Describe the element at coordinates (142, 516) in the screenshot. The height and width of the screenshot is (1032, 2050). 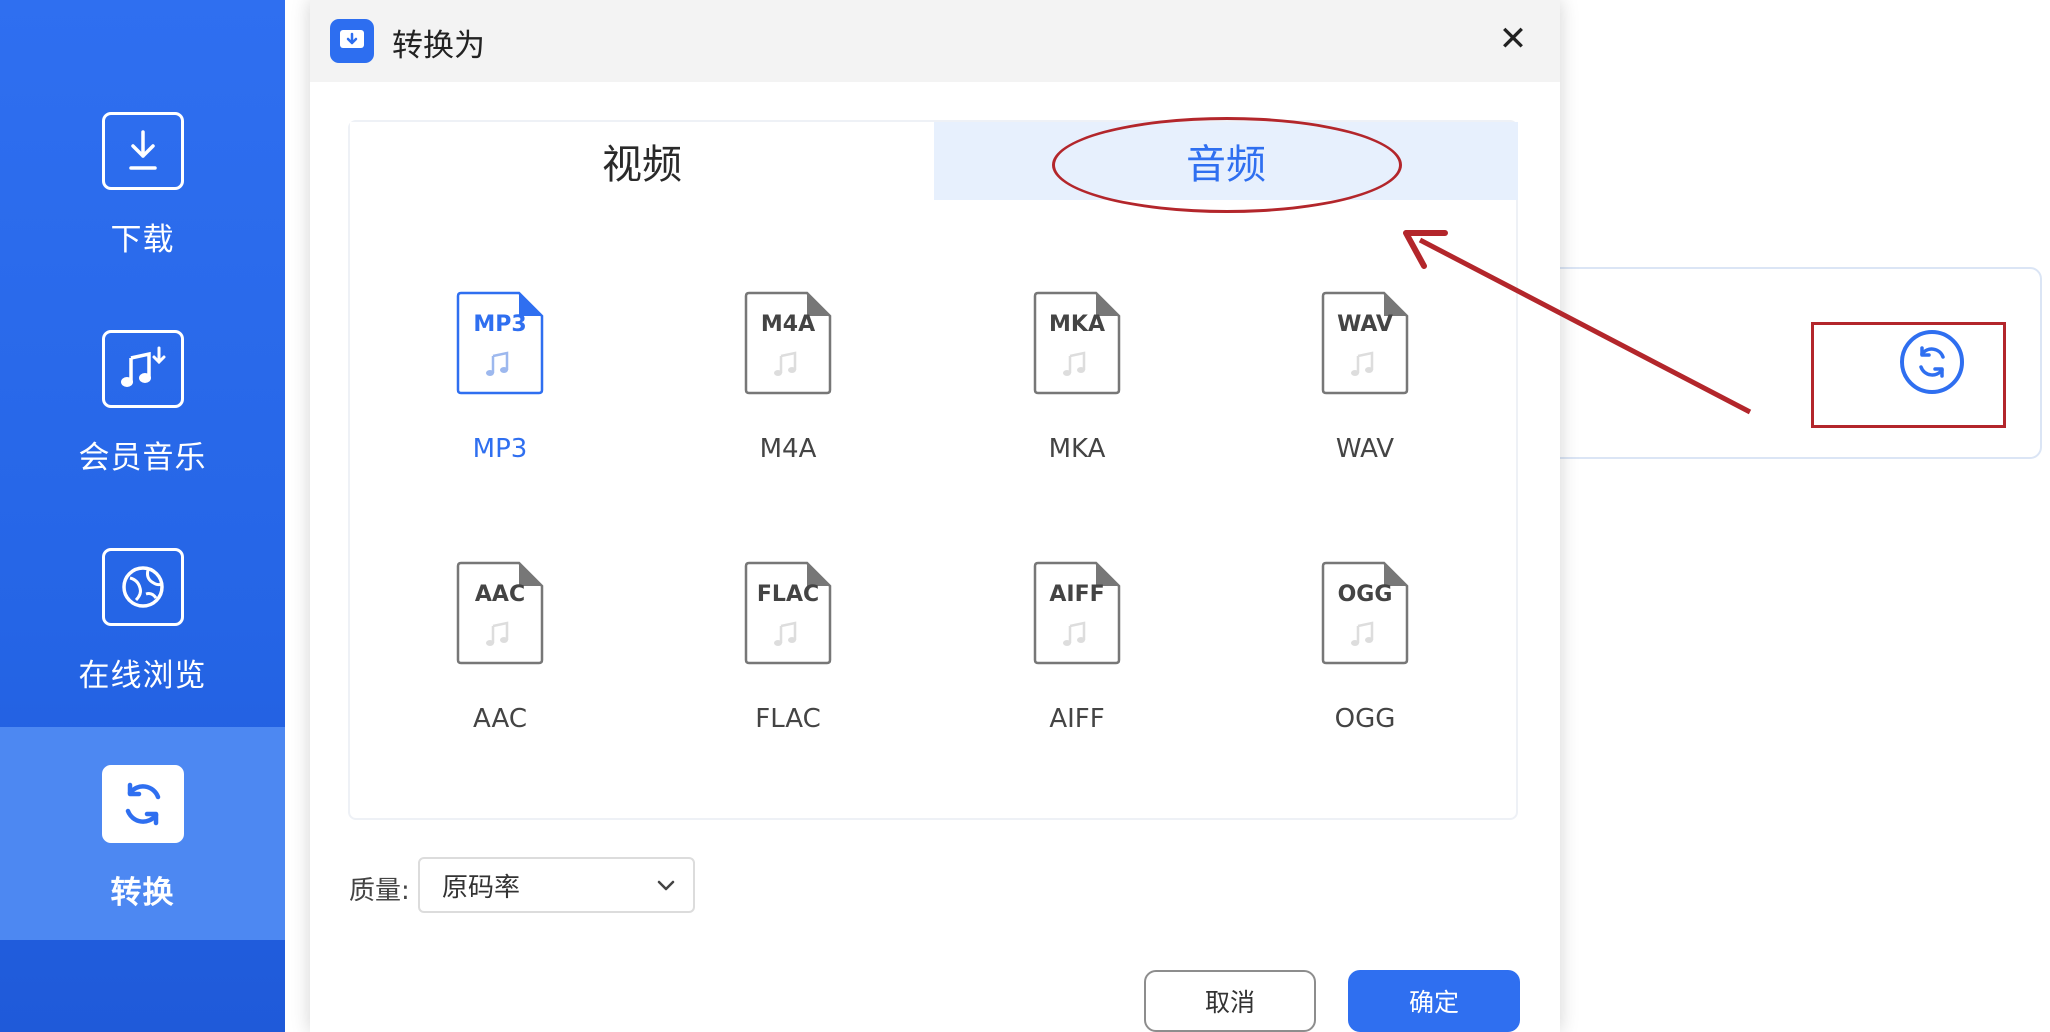
I see `sidebar: 下载 会员音乐 在线浏览 转换` at that location.